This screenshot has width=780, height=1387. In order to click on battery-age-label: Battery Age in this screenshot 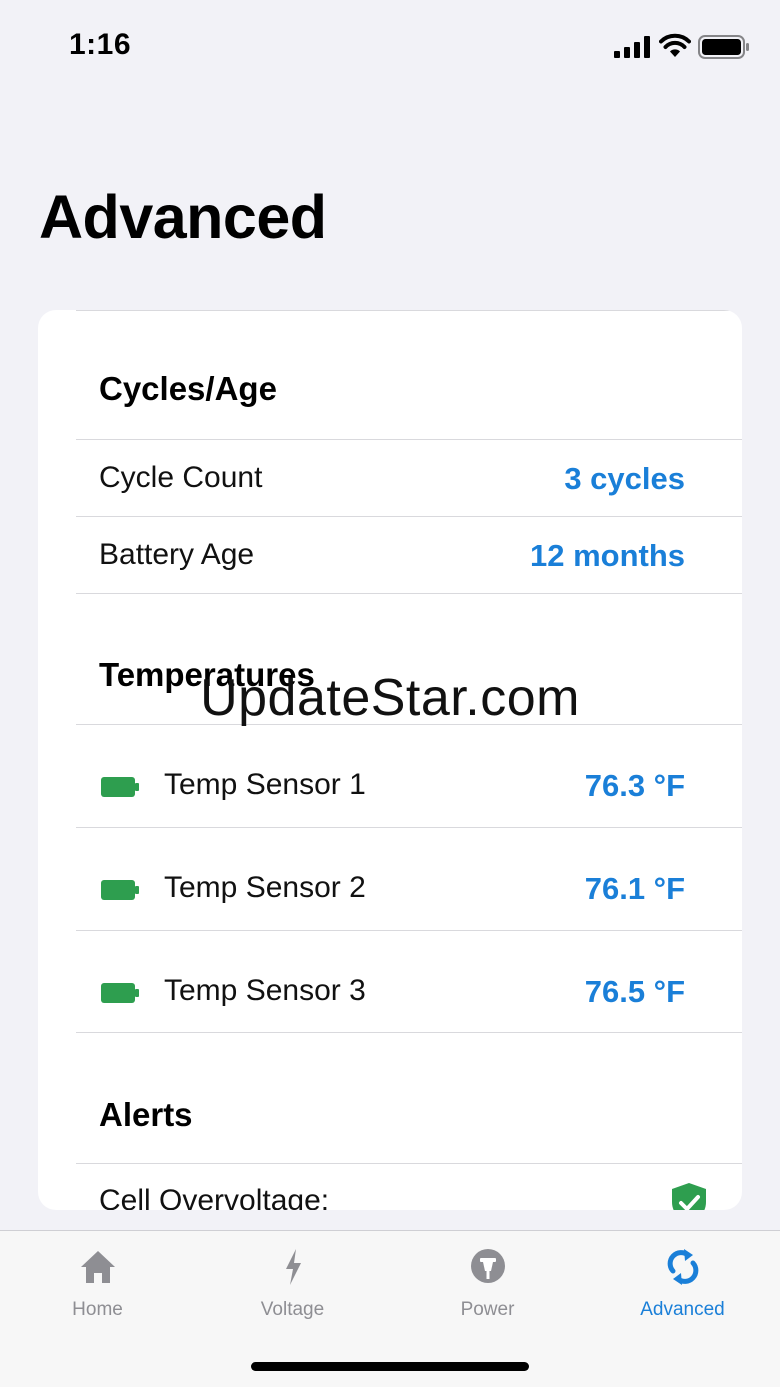, I will do `click(177, 554)`.